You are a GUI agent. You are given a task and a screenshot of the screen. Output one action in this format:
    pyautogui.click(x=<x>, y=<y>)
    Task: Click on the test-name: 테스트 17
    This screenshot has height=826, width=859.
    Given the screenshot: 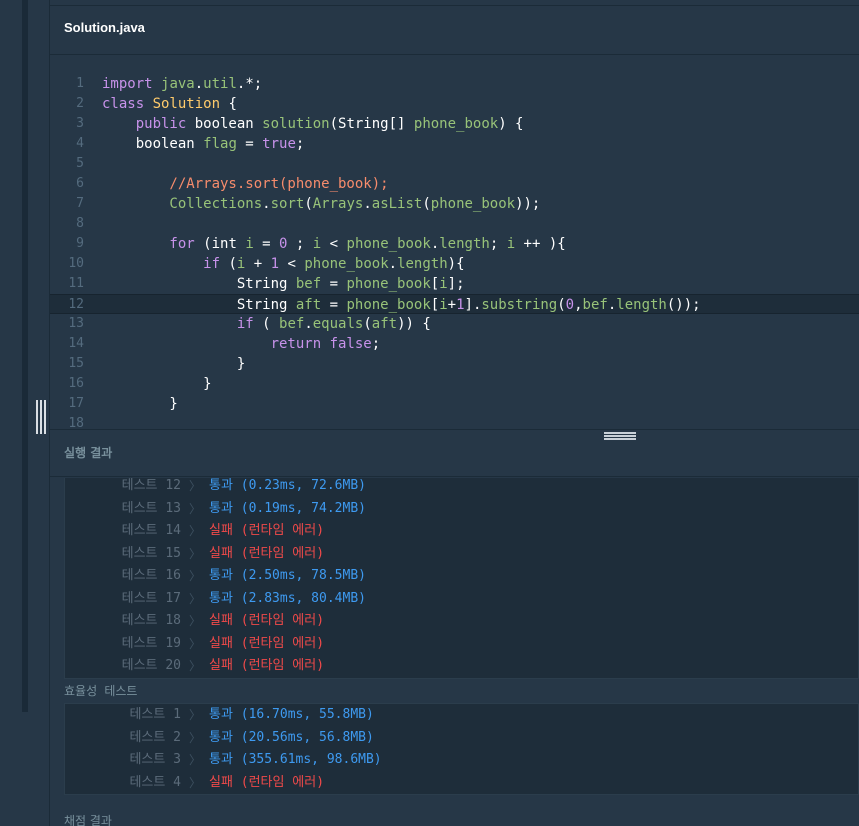 What is the action you would take?
    pyautogui.click(x=151, y=598)
    